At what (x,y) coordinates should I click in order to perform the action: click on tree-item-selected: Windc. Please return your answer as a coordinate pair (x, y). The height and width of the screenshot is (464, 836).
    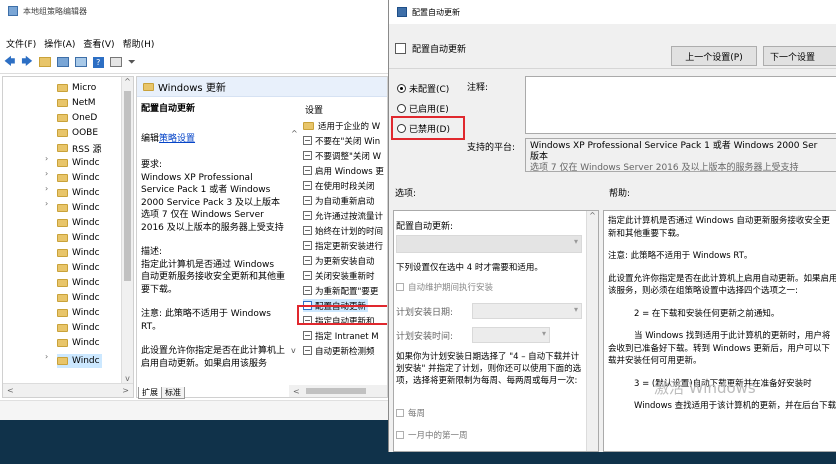
    Looking at the image, I should click on (79, 361).